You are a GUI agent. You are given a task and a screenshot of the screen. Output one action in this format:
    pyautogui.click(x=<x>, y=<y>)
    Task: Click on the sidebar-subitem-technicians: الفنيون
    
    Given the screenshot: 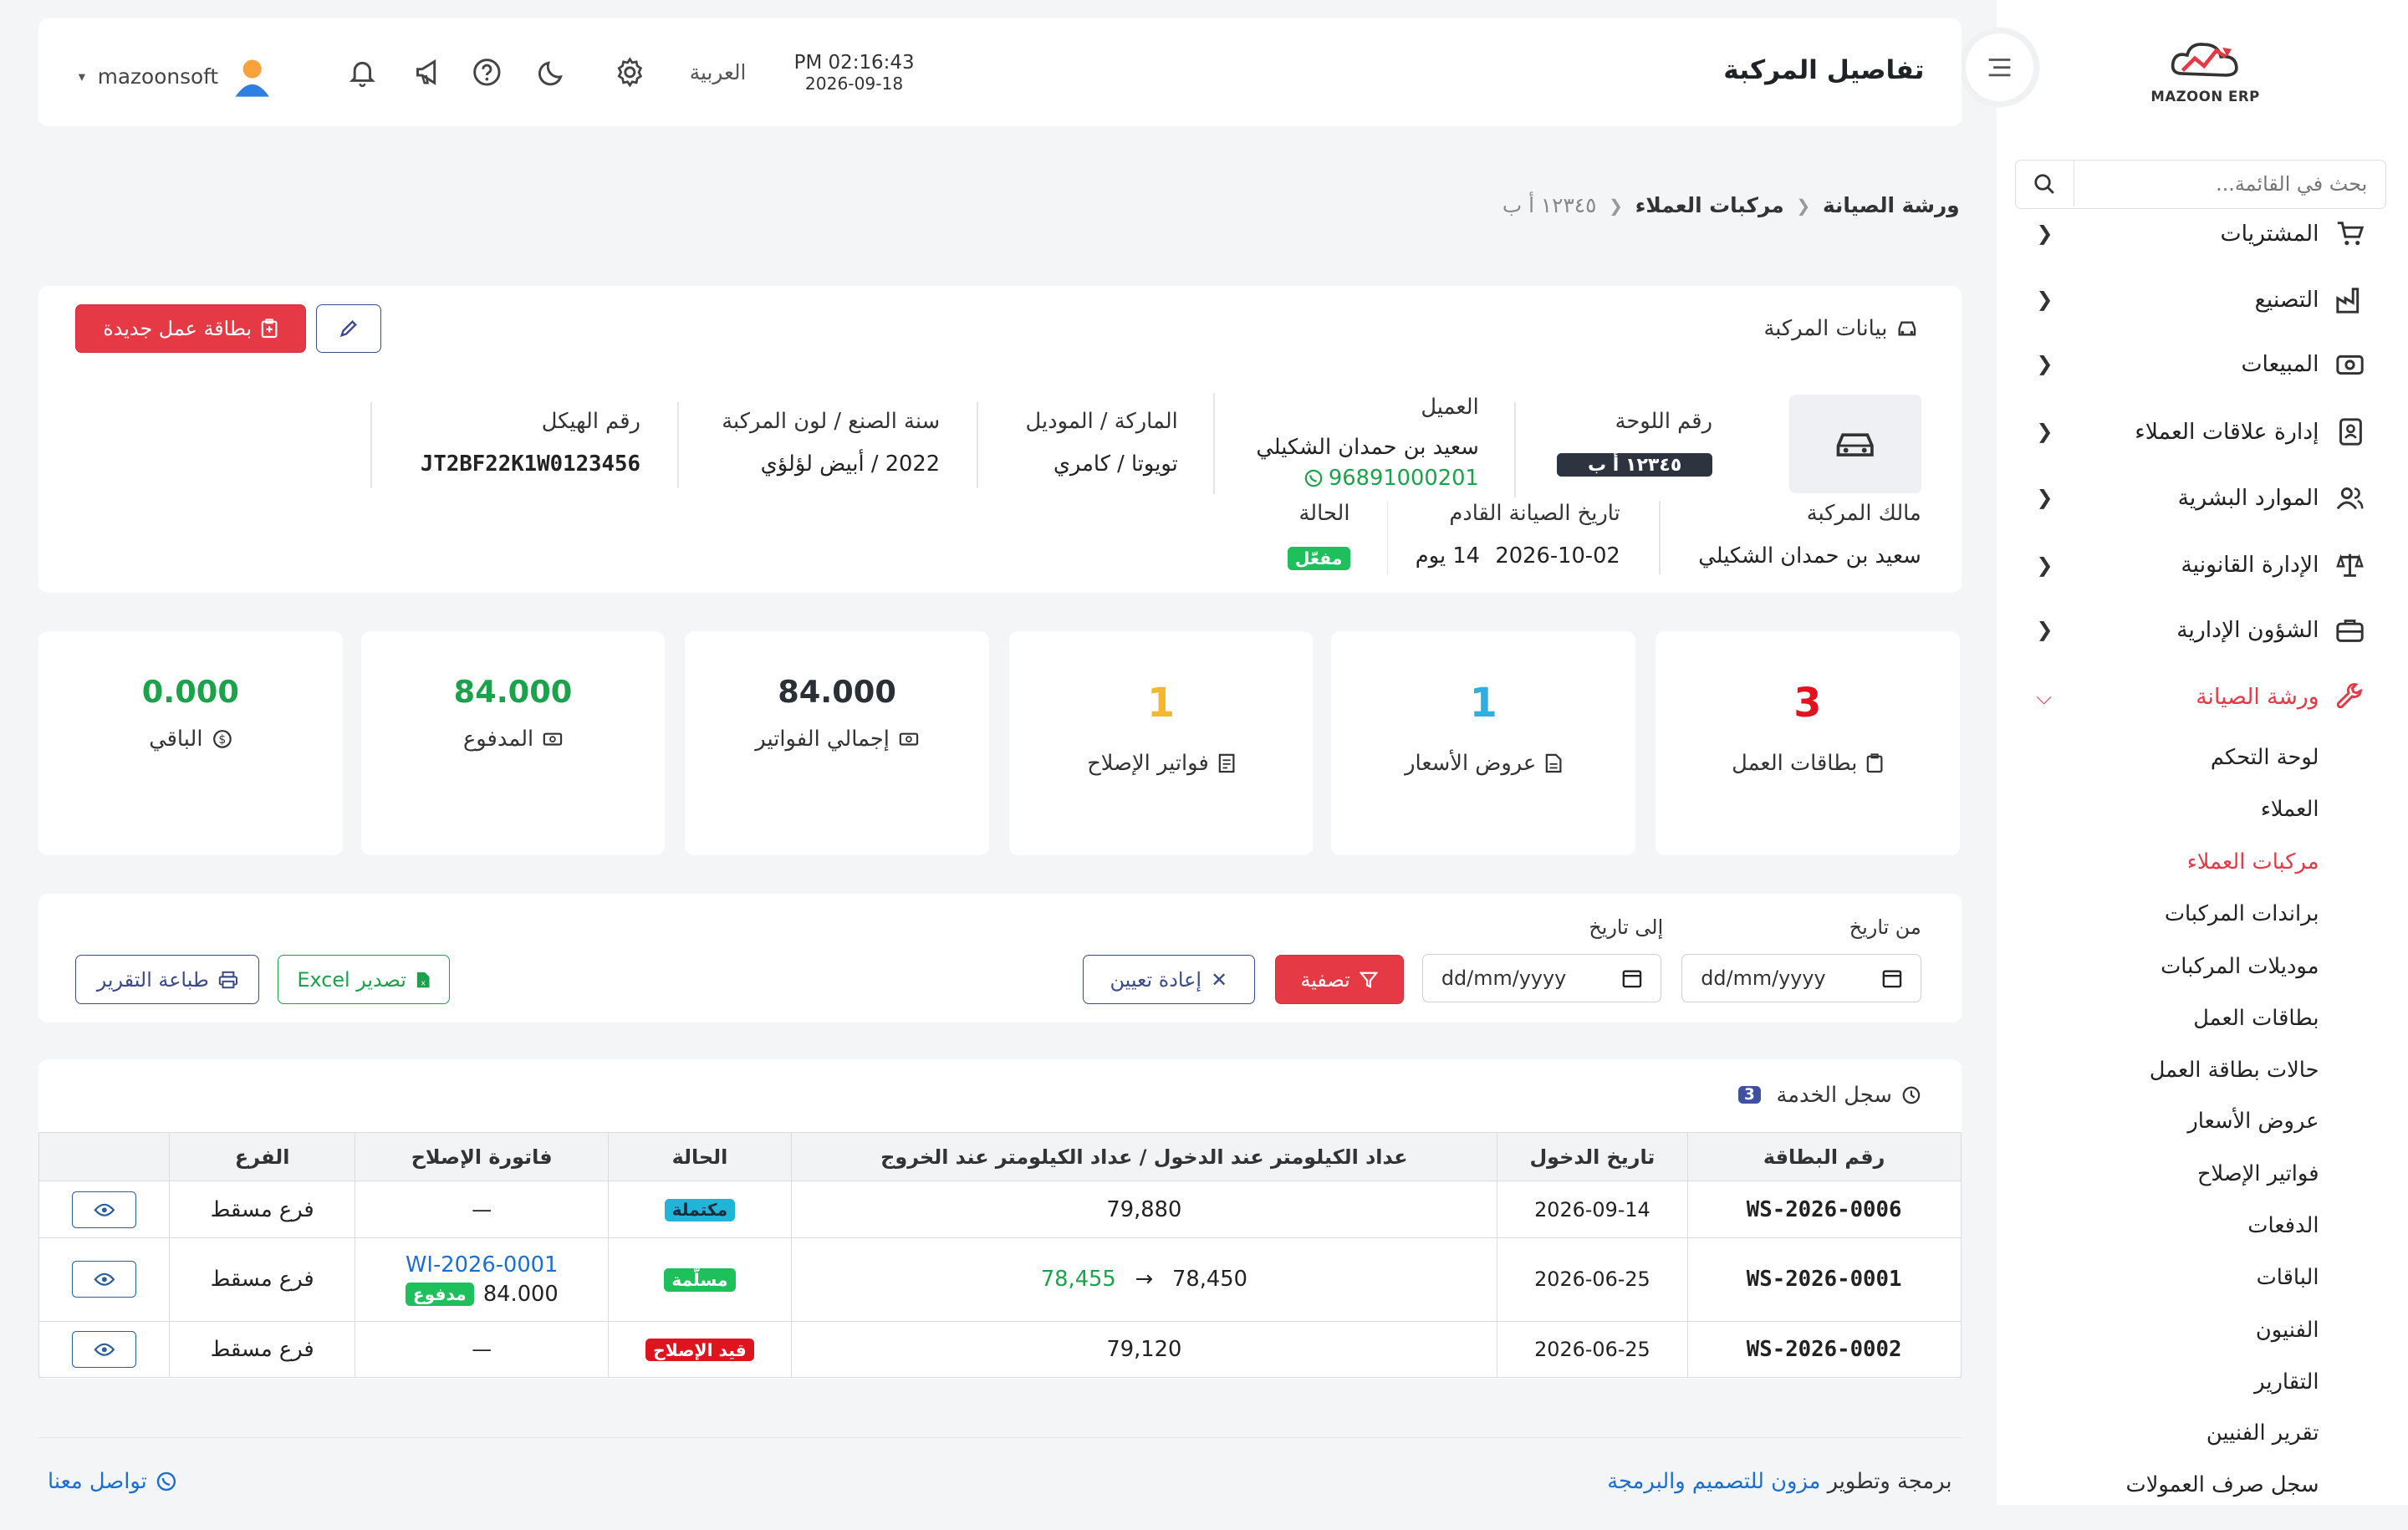 What is the action you would take?
    pyautogui.click(x=2287, y=1330)
    